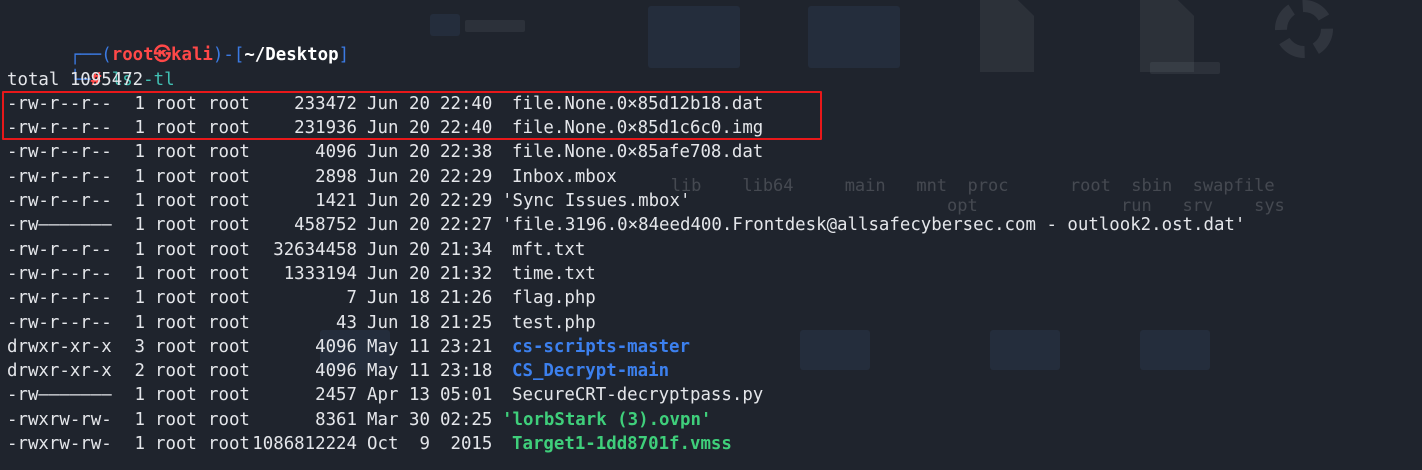  Describe the element at coordinates (601, 346) in the screenshot. I see `file-name: cs-scripts-master` at that location.